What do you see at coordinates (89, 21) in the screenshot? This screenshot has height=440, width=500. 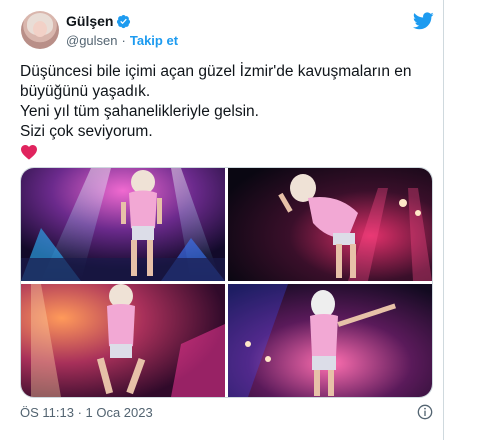 I see `author-name: Gülşen` at bounding box center [89, 21].